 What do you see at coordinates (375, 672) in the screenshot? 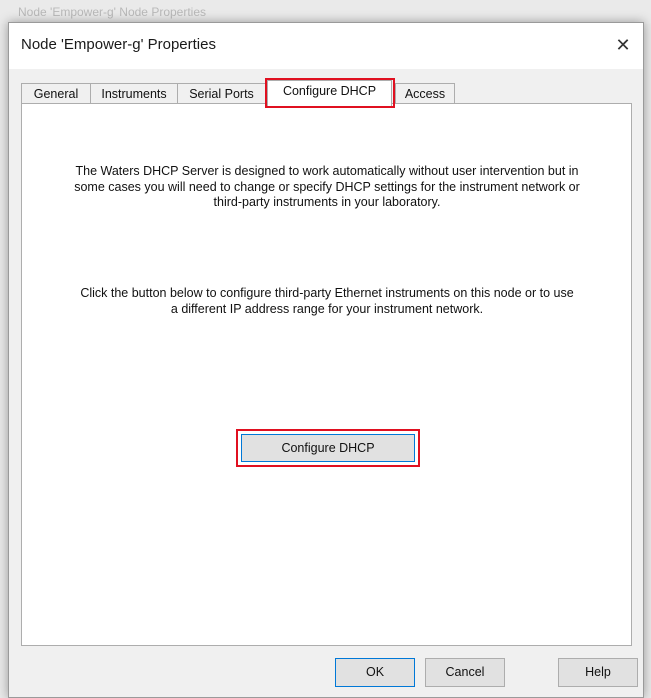
I see `ok-button: OK` at bounding box center [375, 672].